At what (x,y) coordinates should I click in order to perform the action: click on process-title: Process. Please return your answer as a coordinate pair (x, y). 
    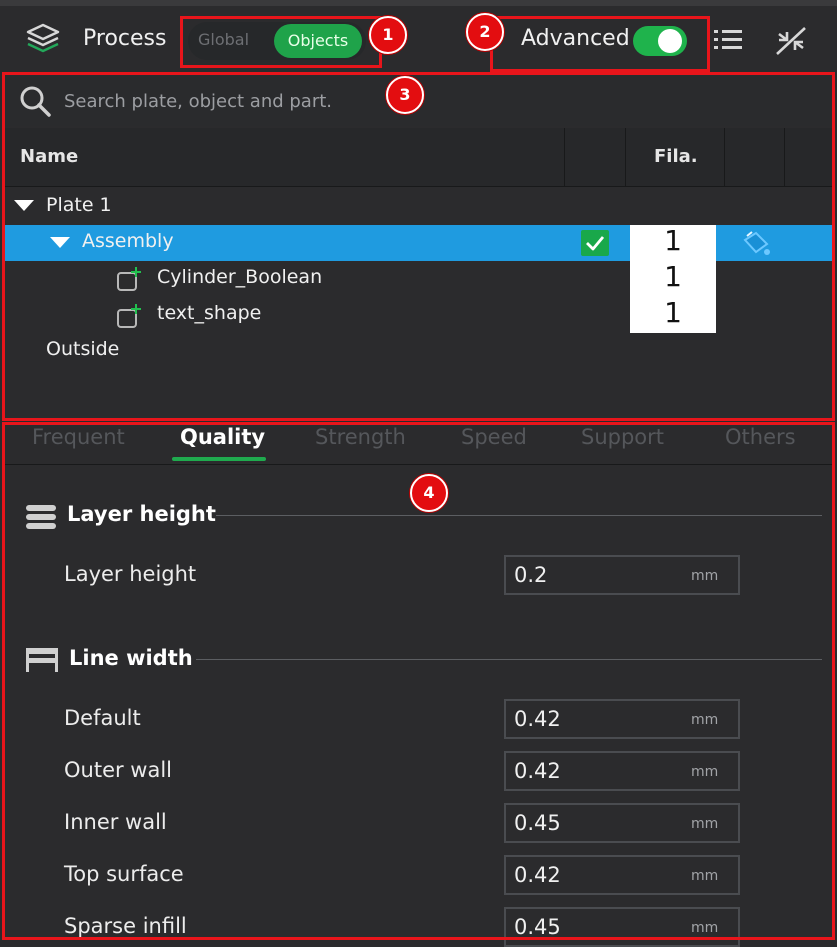
    Looking at the image, I should click on (125, 38).